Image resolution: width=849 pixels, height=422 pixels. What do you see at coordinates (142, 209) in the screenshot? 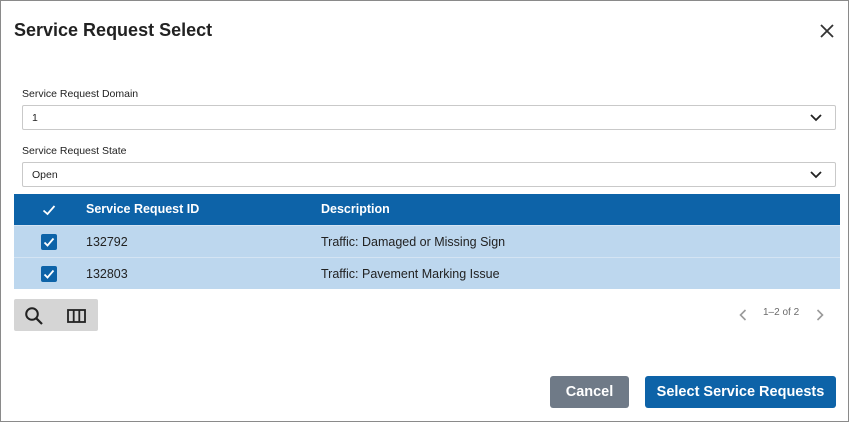
I see `column-header-id: Service Request ID` at bounding box center [142, 209].